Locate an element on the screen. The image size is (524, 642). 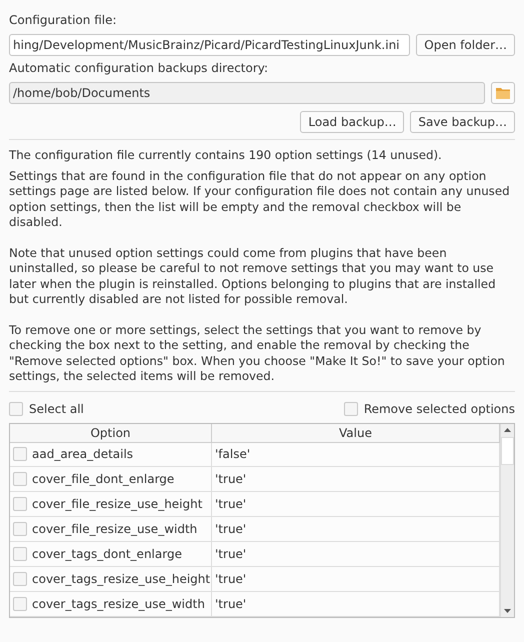
option-value: 'false' is located at coordinates (232, 454).